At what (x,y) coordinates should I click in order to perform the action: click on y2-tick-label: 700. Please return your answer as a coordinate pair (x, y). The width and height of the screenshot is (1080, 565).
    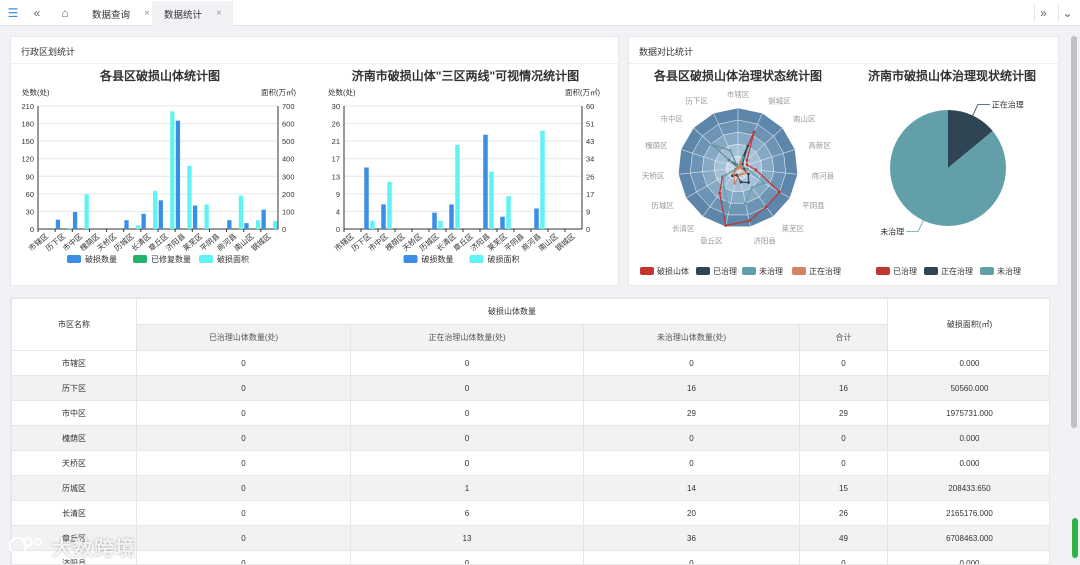
    Looking at the image, I should click on (288, 106).